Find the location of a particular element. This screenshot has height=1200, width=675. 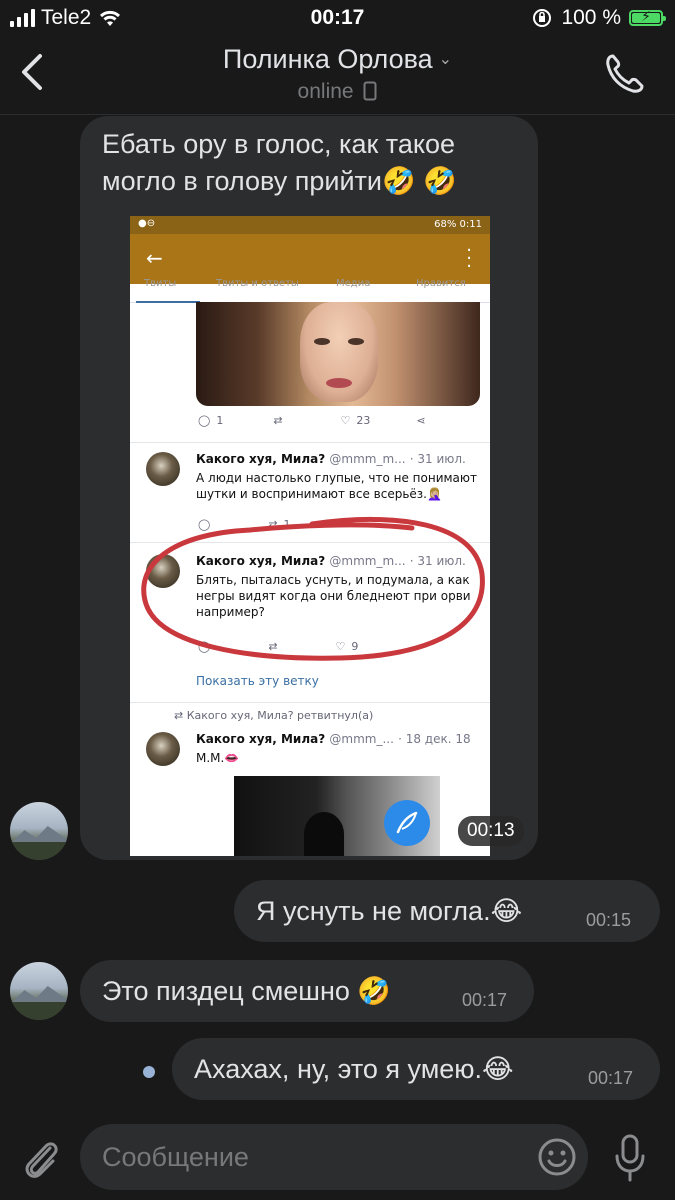

chat-header: Полинка Орлова ⌄ online is located at coordinates (337, 75).